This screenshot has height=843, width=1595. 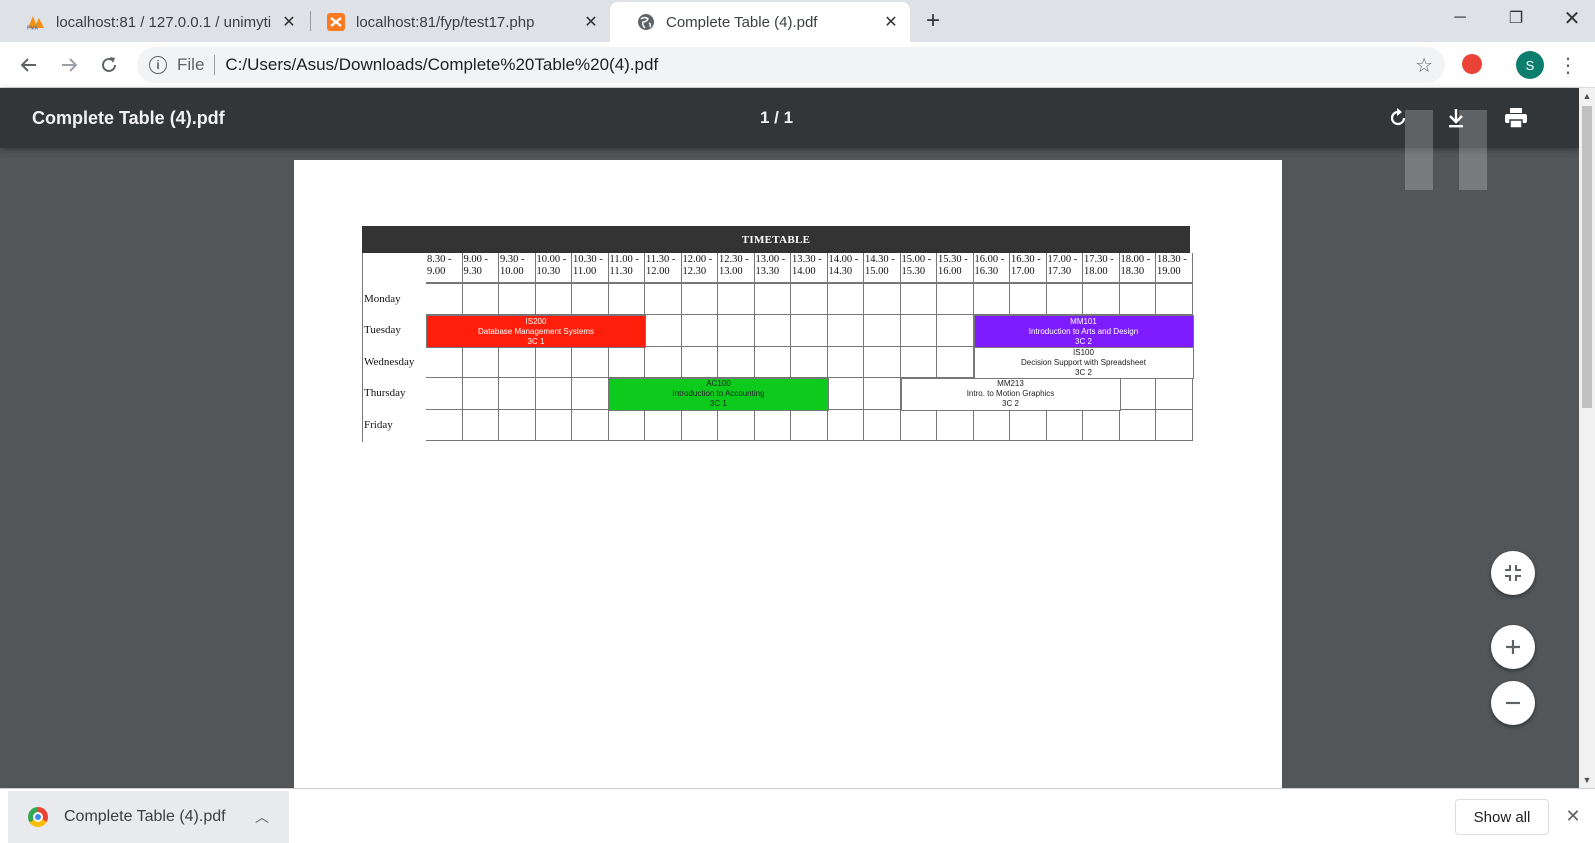 I want to click on download-item: Complete Table (4).pdf ︿, so click(x=148, y=817).